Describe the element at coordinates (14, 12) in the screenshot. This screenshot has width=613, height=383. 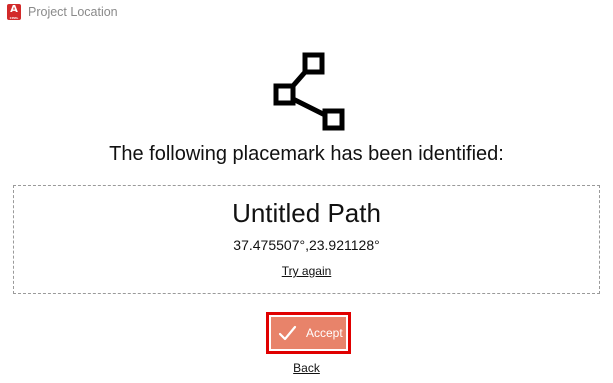
I see `app-icon: A CIVIL` at that location.